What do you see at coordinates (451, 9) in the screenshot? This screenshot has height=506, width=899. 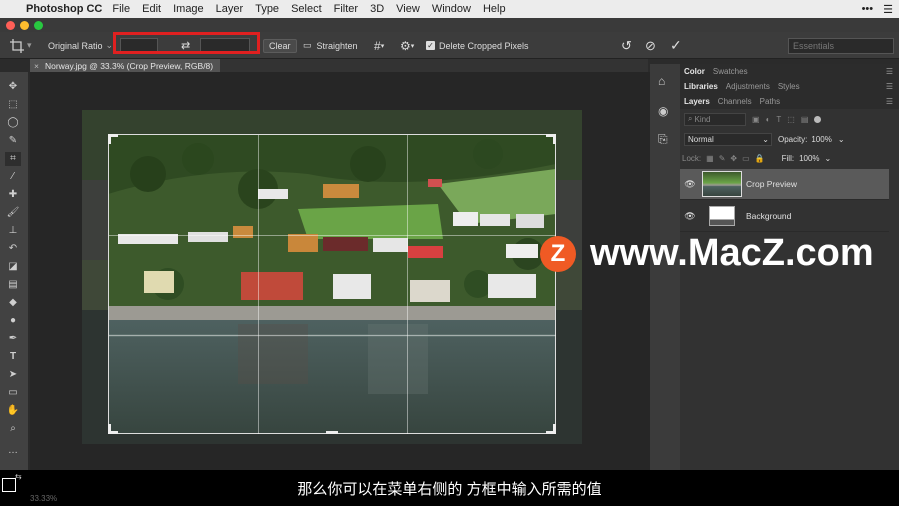 I see `menu-window: Window` at bounding box center [451, 9].